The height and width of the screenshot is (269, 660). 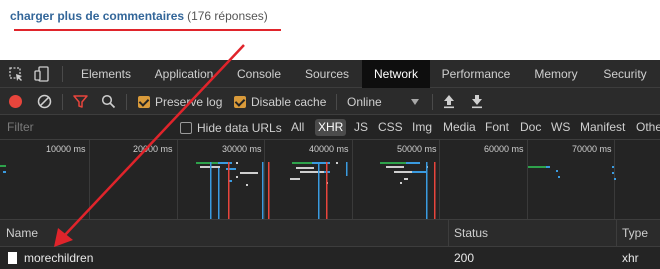 I want to click on filter-type-other: Other, so click(x=648, y=127).